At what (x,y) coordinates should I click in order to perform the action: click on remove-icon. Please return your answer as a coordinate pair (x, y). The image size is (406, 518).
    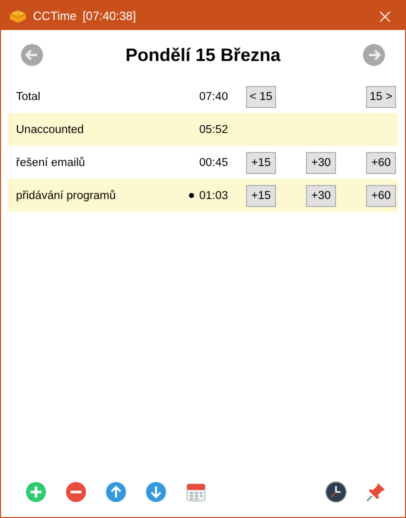
    Looking at the image, I should click on (76, 492).